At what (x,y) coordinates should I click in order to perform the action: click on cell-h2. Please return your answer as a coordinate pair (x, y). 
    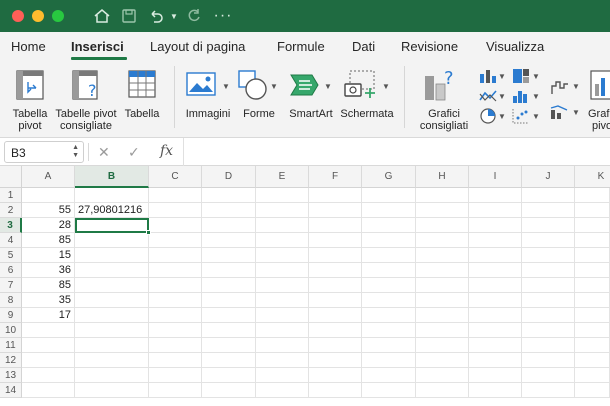
    Looking at the image, I should click on (442, 210).